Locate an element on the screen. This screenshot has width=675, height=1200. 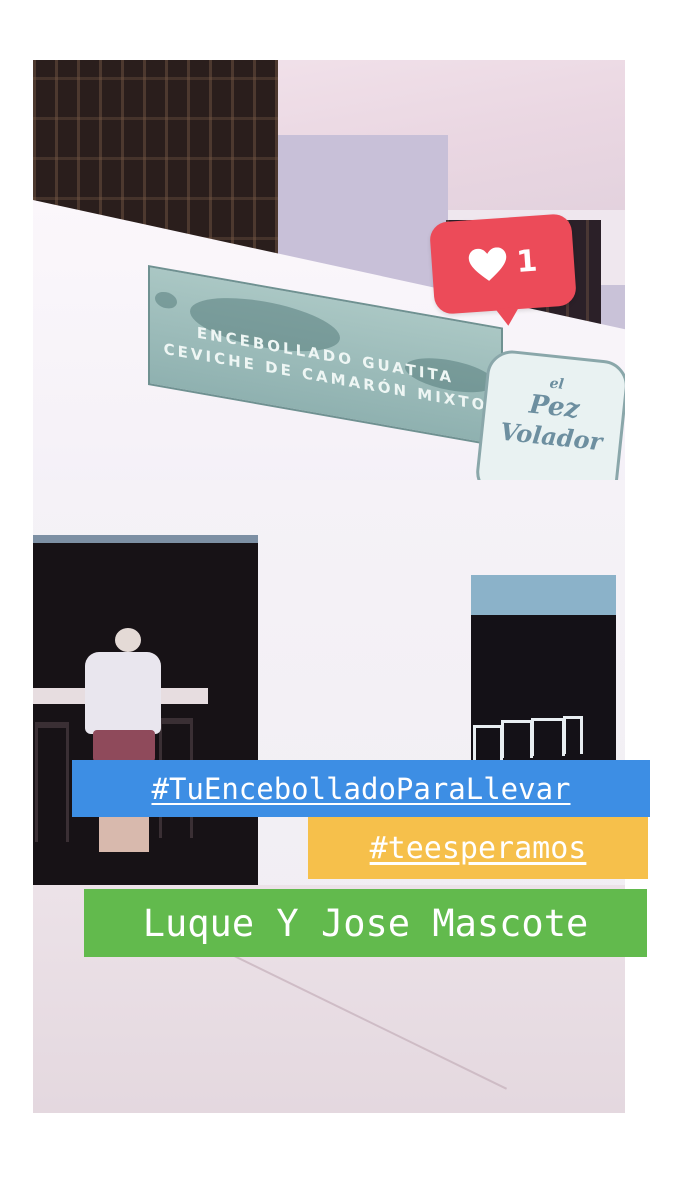
hashtag-text: #teesperamos is located at coordinates (478, 848).